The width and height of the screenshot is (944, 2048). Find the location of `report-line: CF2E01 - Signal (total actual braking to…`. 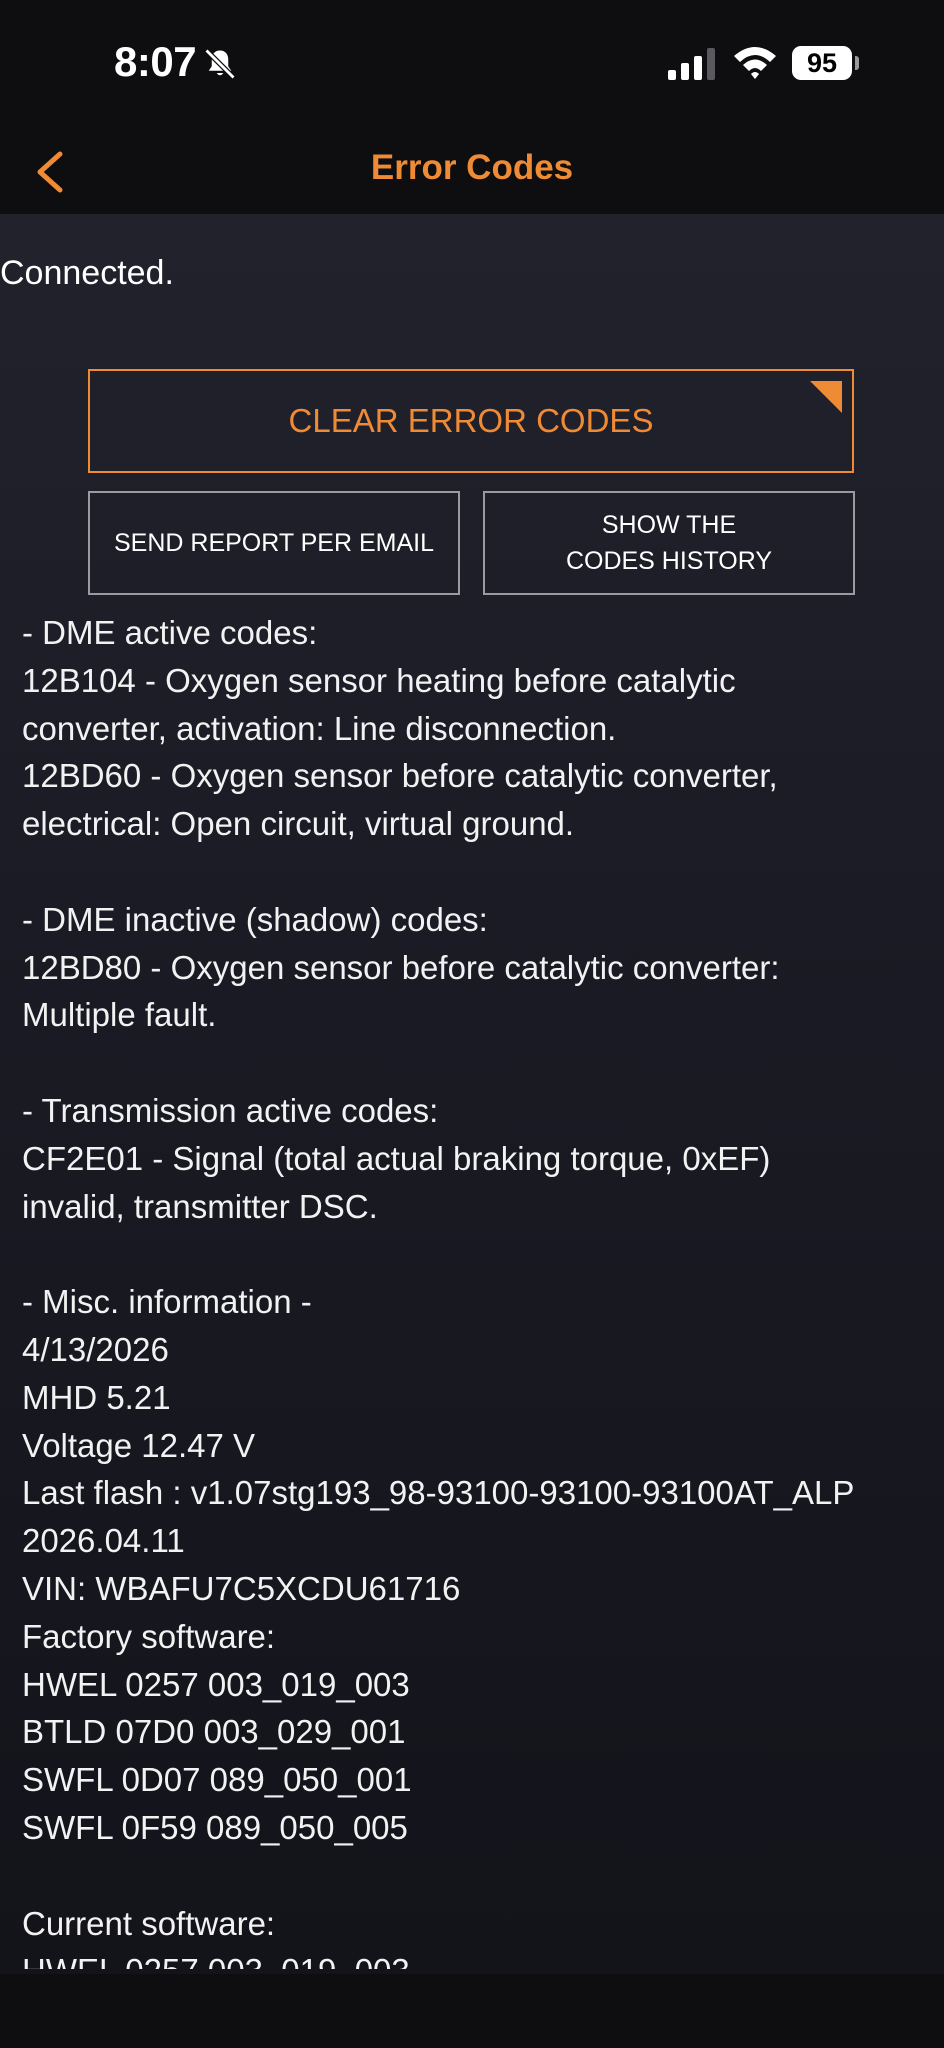

report-line: CF2E01 - Signal (total actual braking to… is located at coordinates (396, 1158).